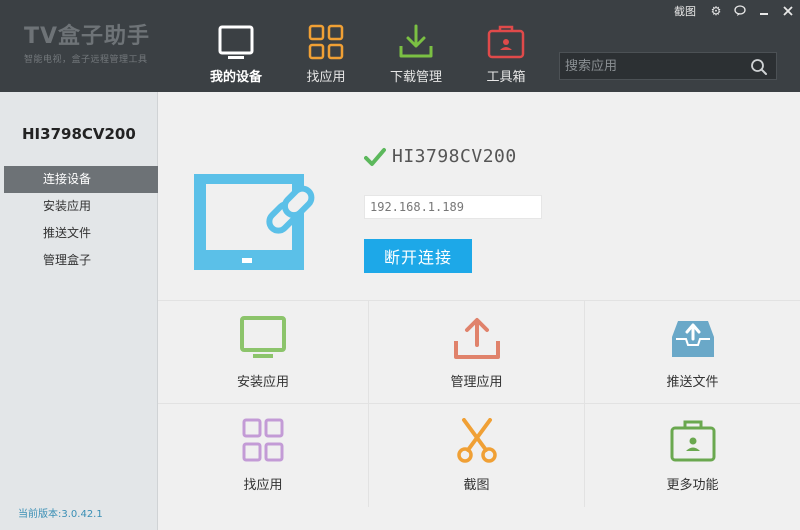 The height and width of the screenshot is (530, 800). What do you see at coordinates (235, 77) in the screenshot?
I see `nav-label: 我的设备` at bounding box center [235, 77].